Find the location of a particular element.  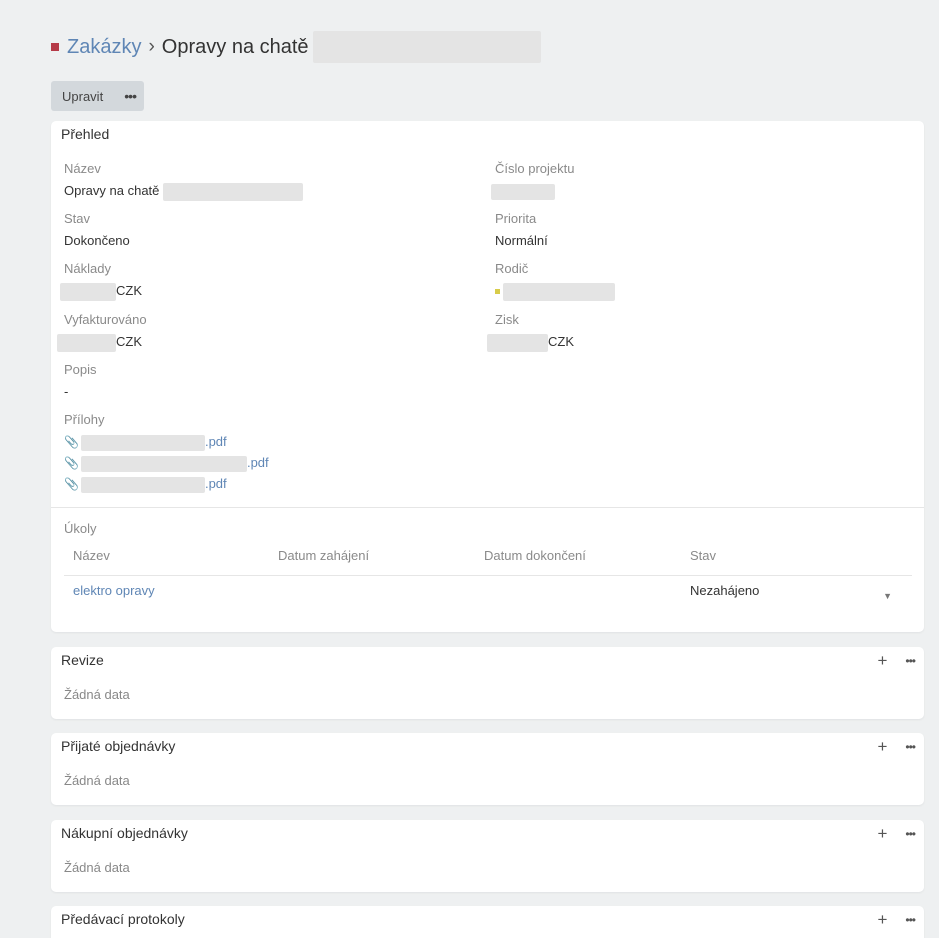

parent-color-icon is located at coordinates (497, 292).